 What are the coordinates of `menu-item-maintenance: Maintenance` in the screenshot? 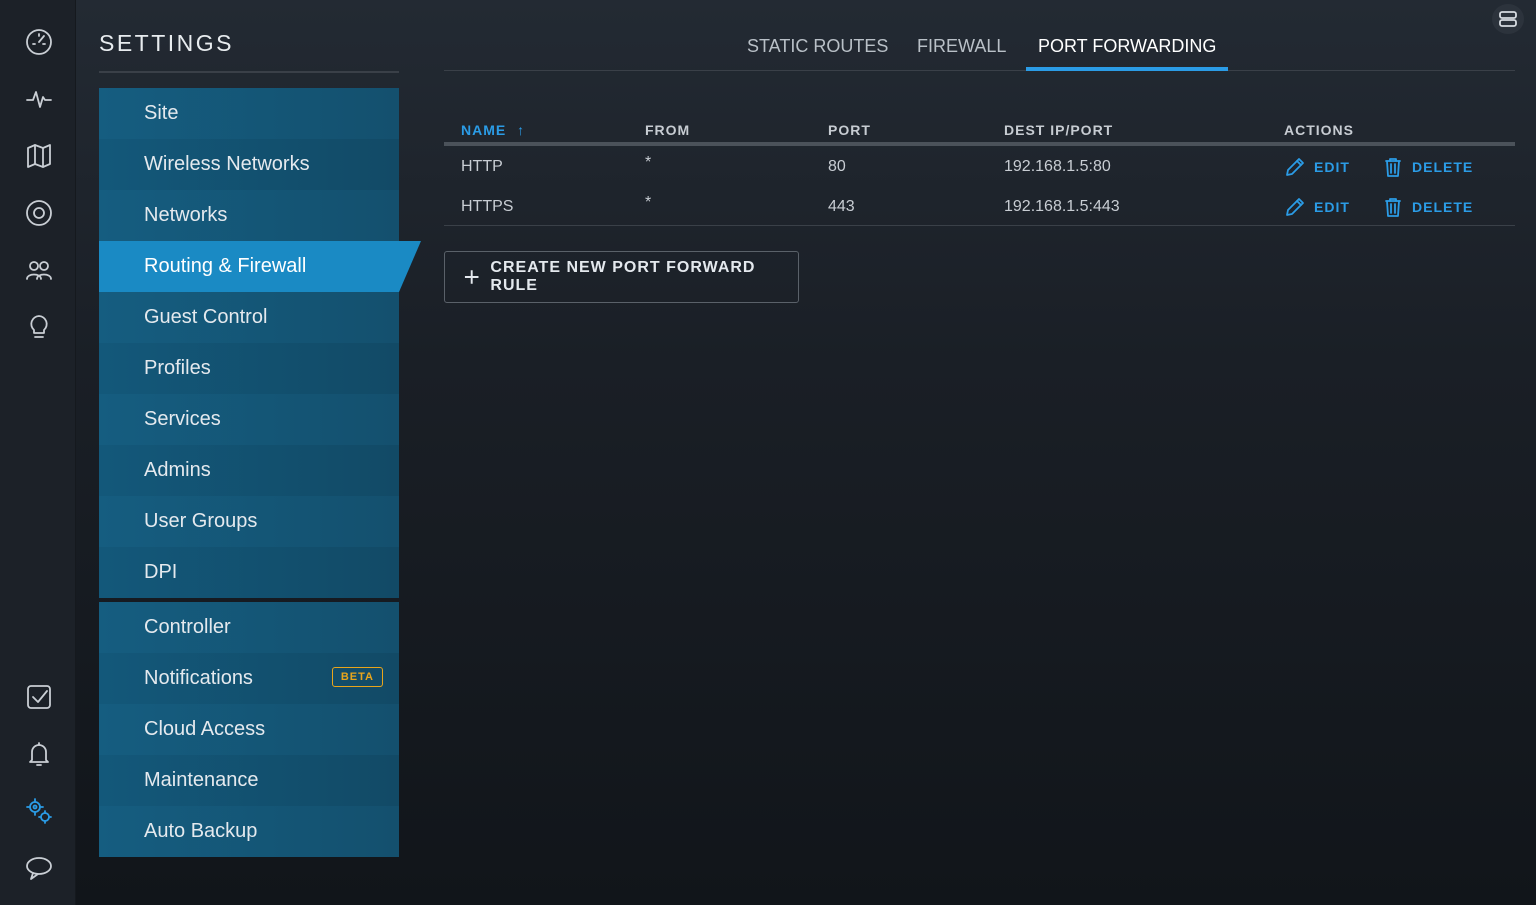 It's located at (249, 780).